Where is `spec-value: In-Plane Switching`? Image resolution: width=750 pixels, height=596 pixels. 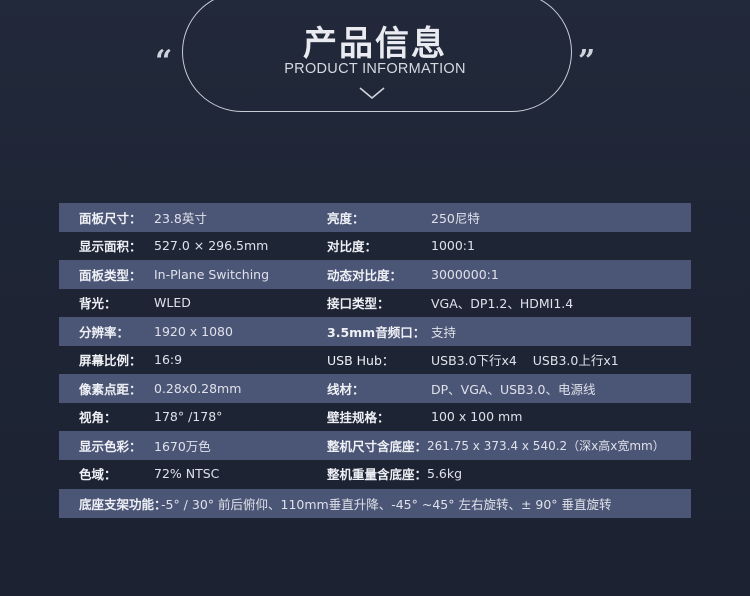
spec-value: In-Plane Switching is located at coordinates (212, 274).